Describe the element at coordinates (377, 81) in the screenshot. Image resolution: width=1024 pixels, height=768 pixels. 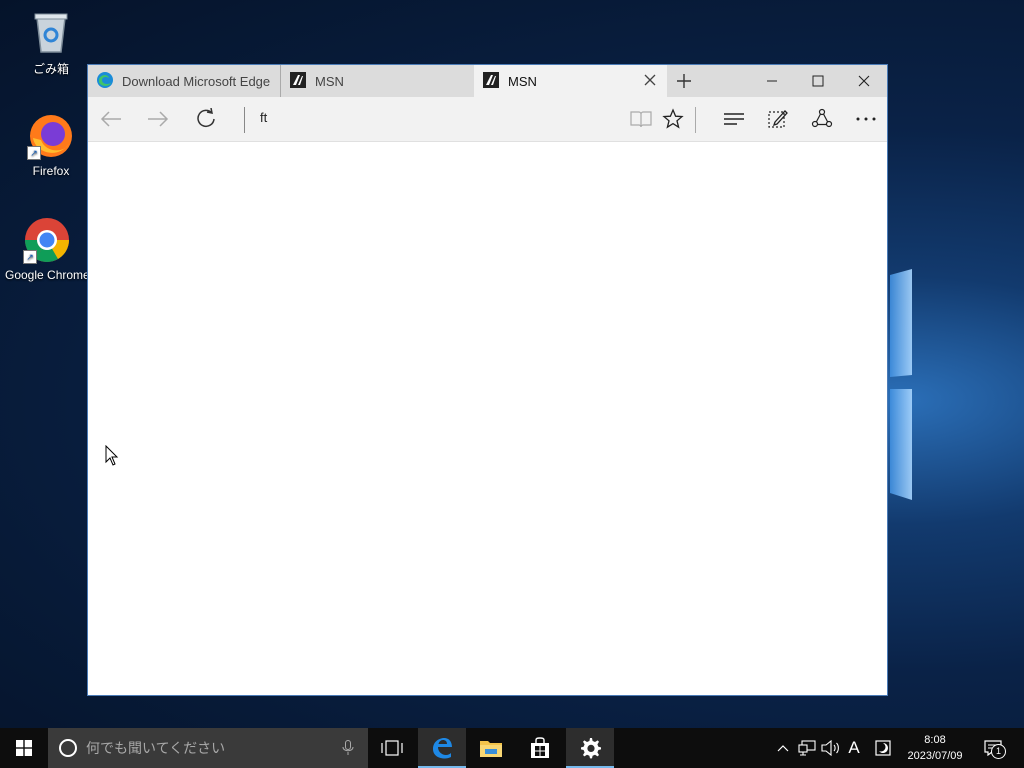
I see `tab-msn-1: MSN` at that location.